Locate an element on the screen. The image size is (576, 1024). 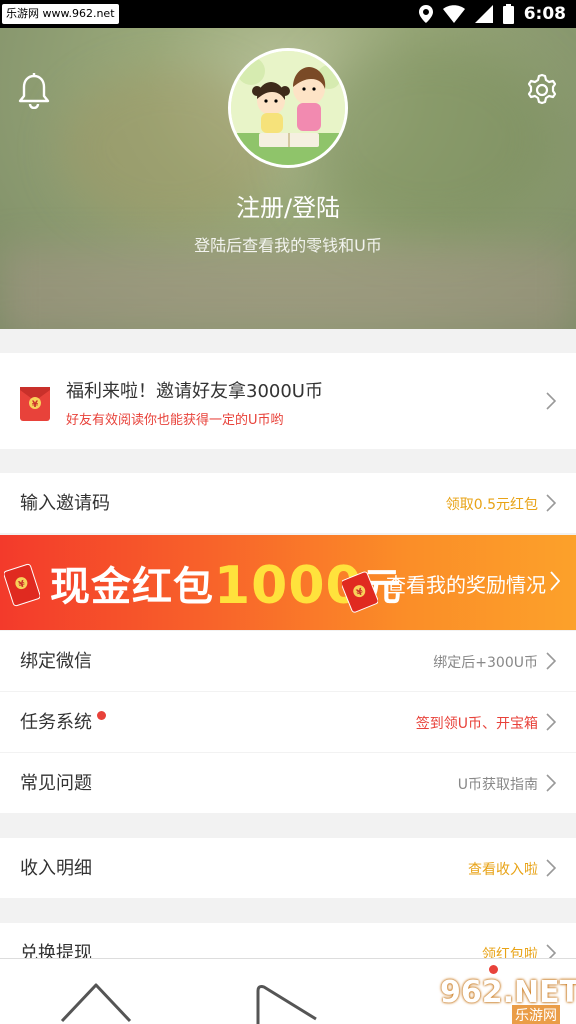
menu-row-label: 任务系统 is located at coordinates (56, 722).